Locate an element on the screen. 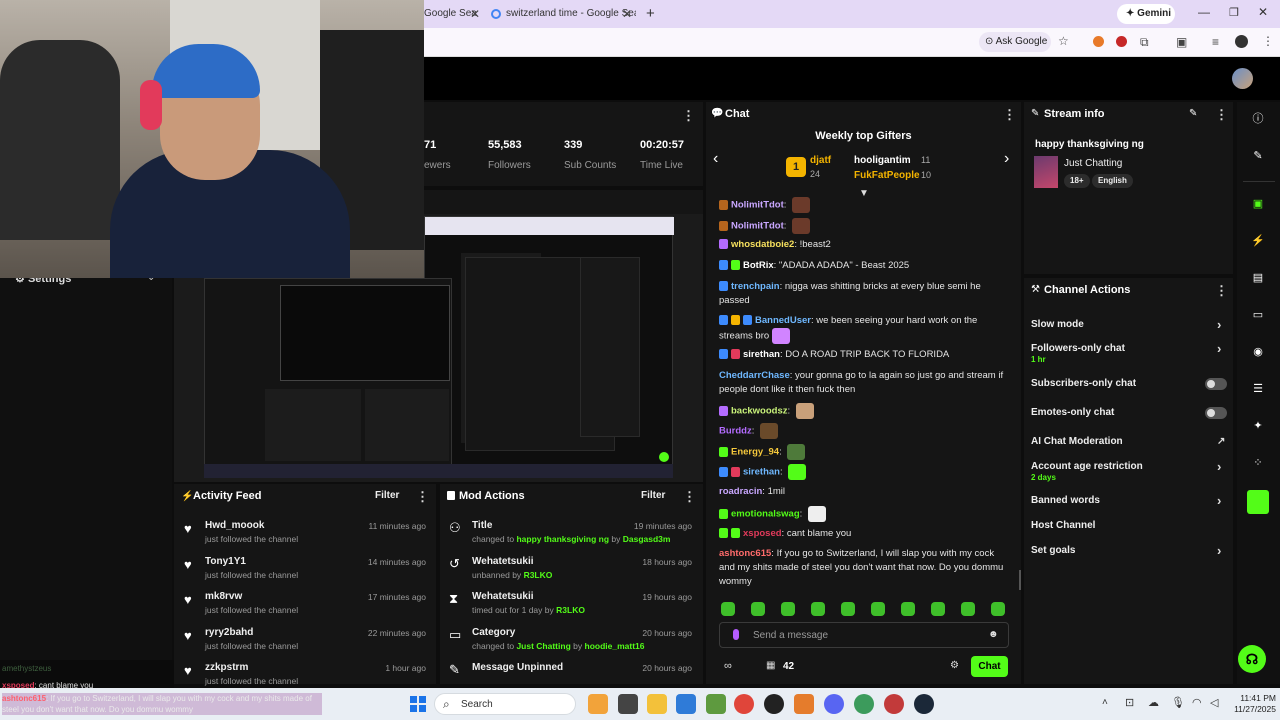 This screenshot has height=720, width=1280. gemini-button: ✦ Gemini is located at coordinates (1146, 14).